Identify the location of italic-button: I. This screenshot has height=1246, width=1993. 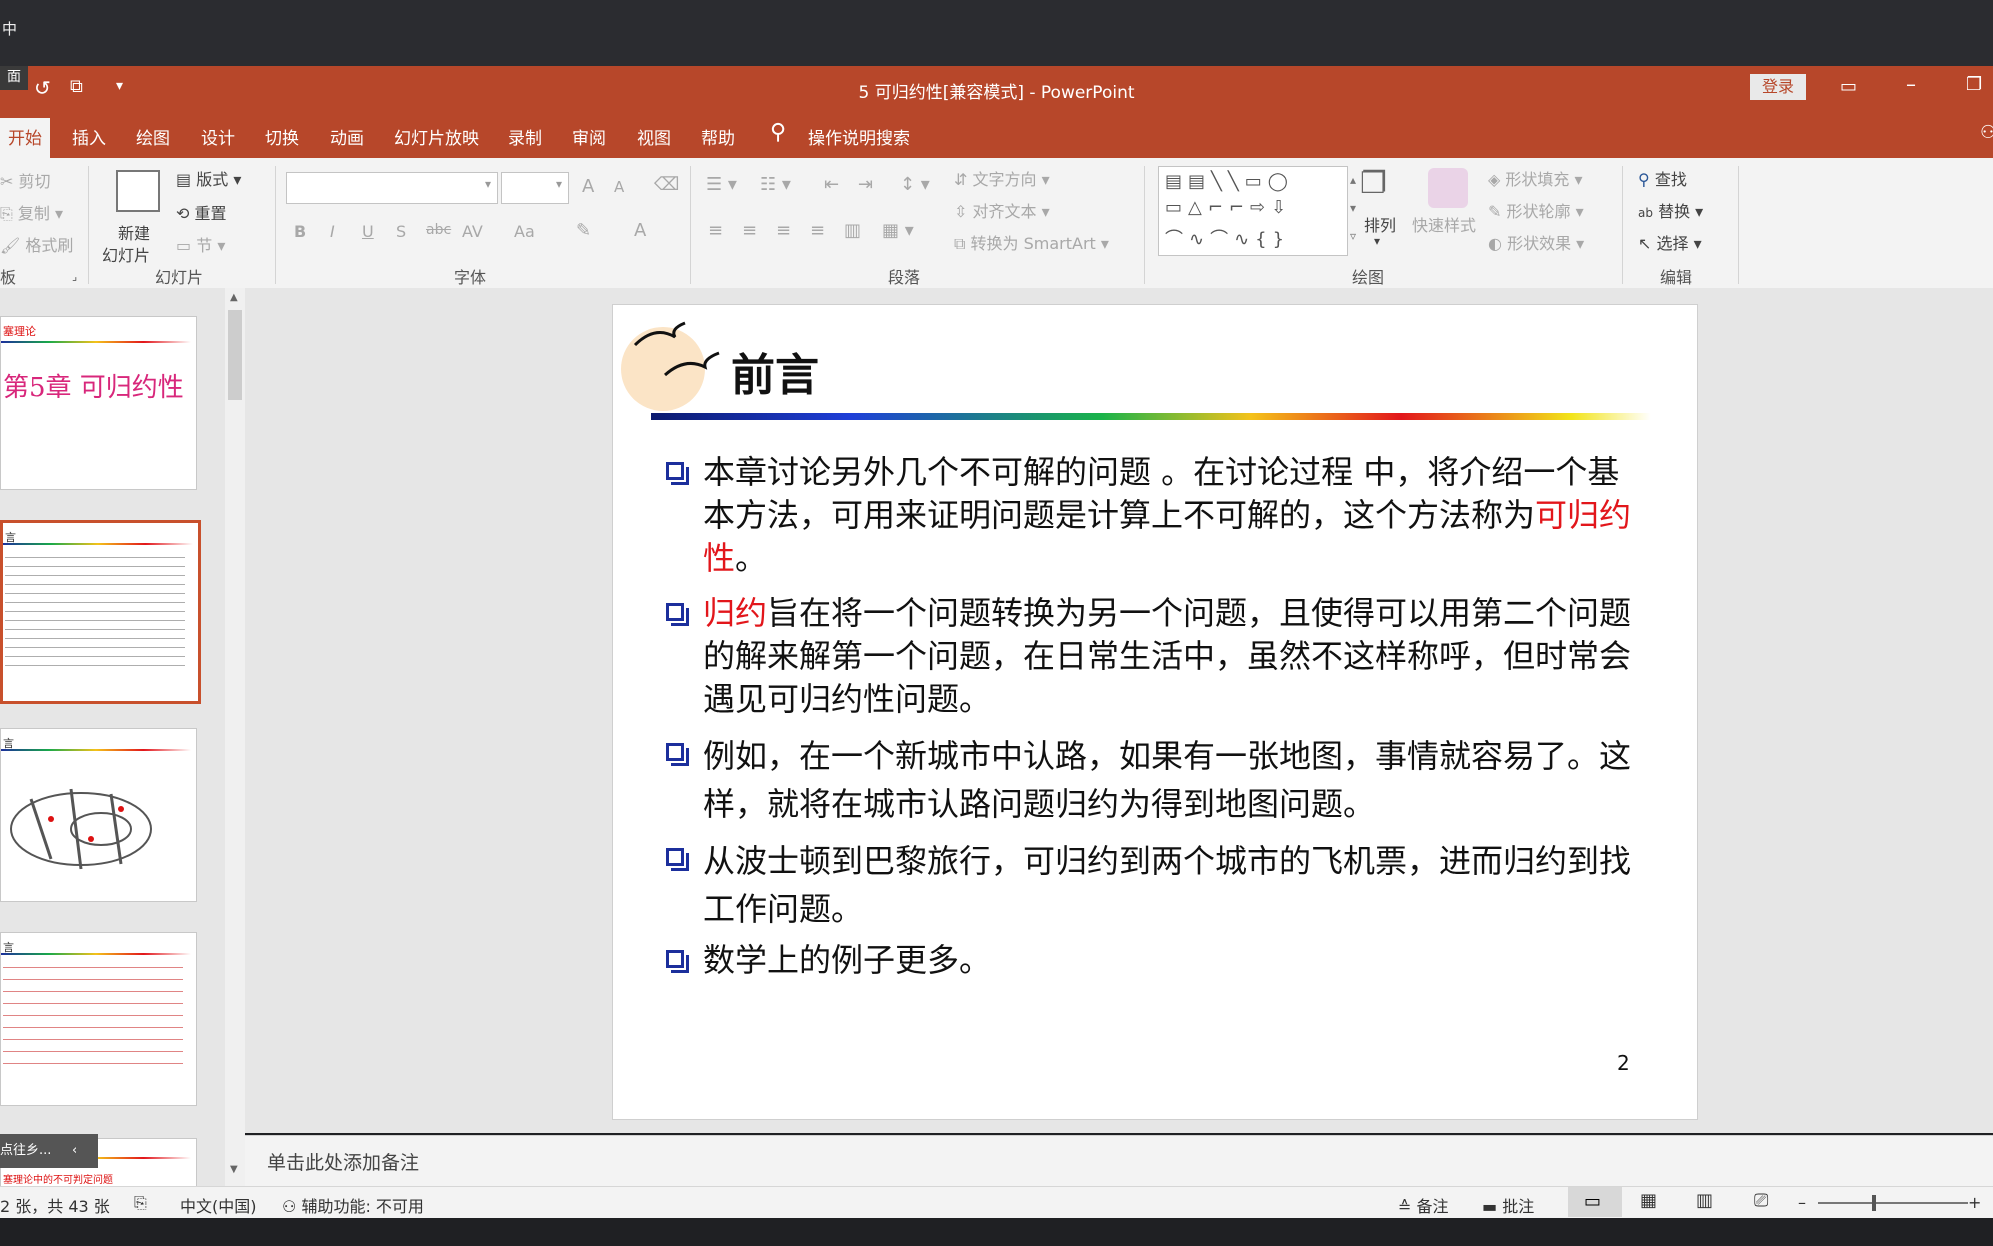
(332, 231).